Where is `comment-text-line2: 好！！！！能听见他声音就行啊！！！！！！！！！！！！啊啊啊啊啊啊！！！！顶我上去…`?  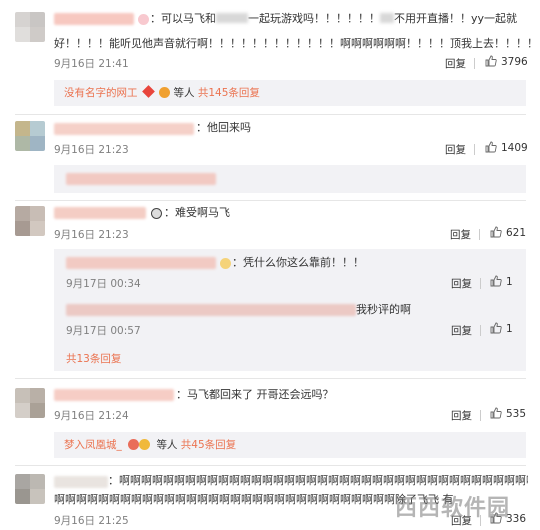
comment-text-line2: 好！！！！能听见他声音就行啊！！！！！！！！！！！！啊啊啊啊啊啊！！！！顶我上去… is located at coordinates (296, 43).